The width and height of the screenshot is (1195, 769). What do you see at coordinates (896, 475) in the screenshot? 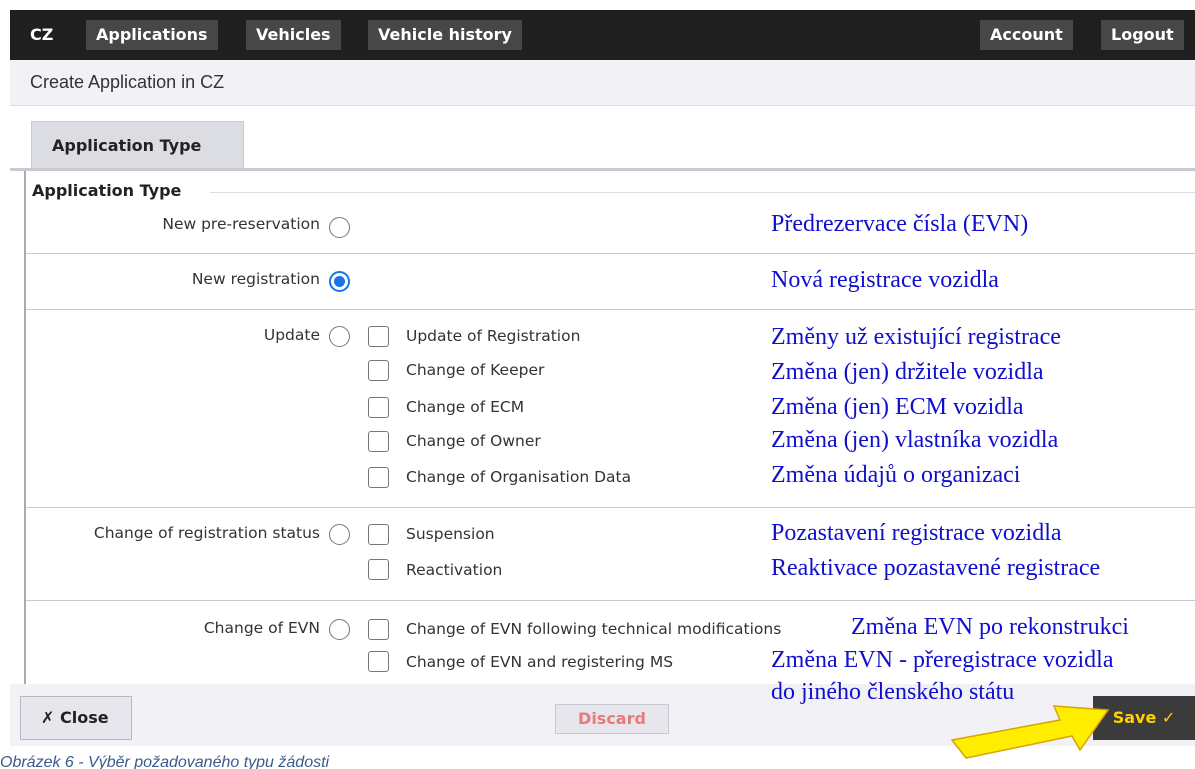
I see `note-change-of-organisation-data: Změna údajů o organizaci` at bounding box center [896, 475].